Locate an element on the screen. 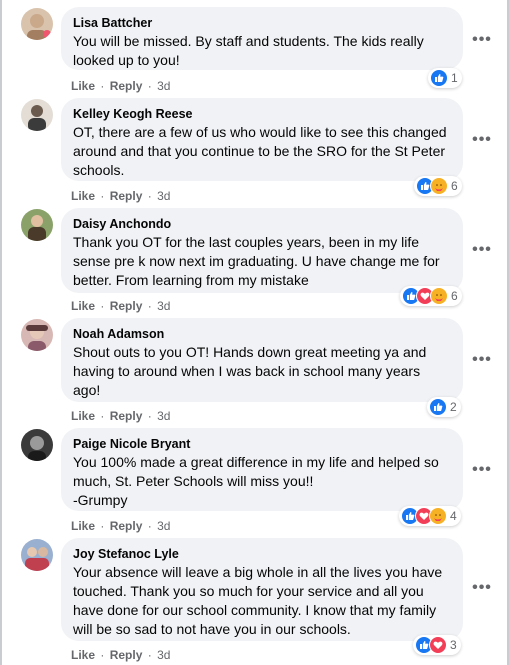 The width and height of the screenshot is (509, 665). comment-author: Joy Stefanoc Lyle is located at coordinates (262, 554).